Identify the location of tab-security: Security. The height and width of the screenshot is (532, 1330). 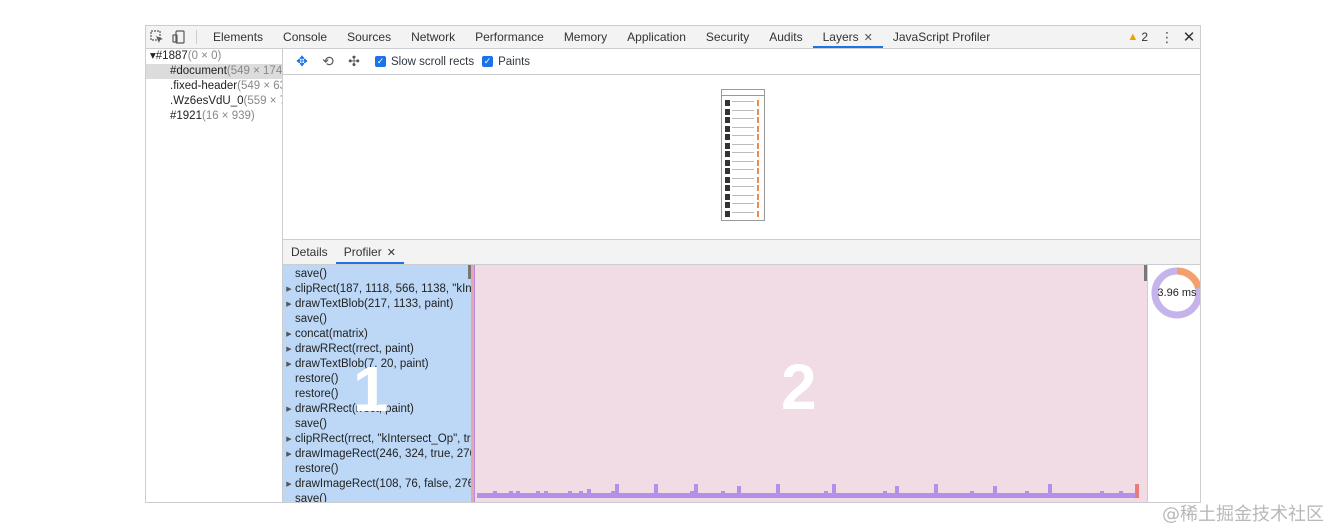
(727, 37).